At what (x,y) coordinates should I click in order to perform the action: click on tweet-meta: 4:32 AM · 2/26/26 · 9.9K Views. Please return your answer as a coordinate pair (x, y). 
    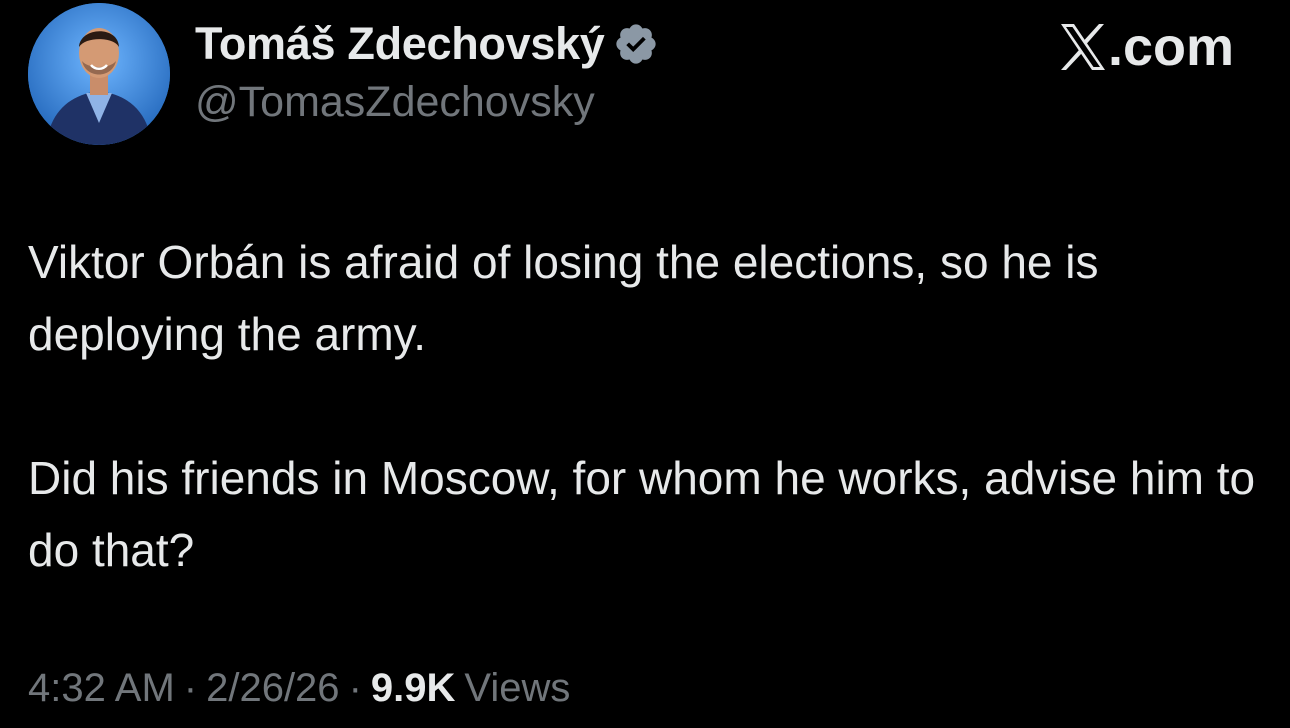
    Looking at the image, I should click on (299, 688).